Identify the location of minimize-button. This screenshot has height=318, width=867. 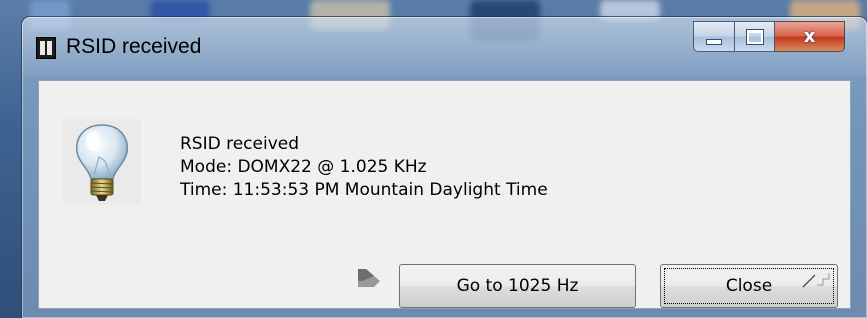
(714, 36).